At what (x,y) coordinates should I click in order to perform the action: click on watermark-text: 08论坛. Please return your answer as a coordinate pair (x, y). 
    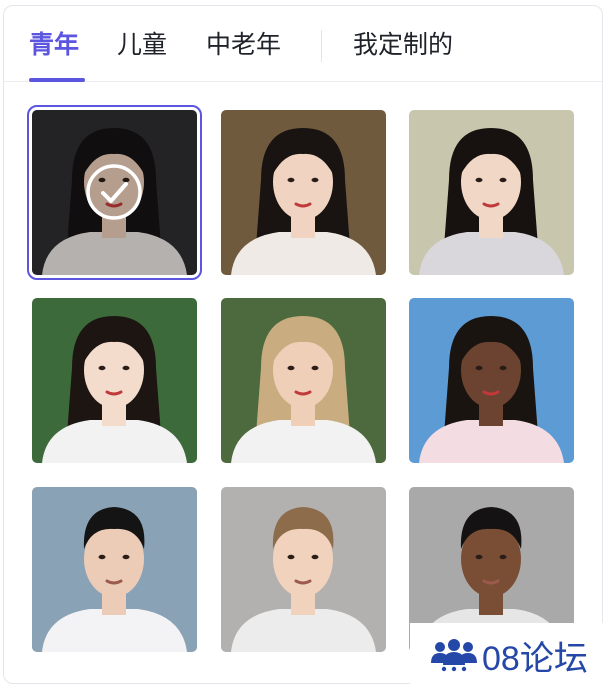
    Looking at the image, I should click on (535, 659).